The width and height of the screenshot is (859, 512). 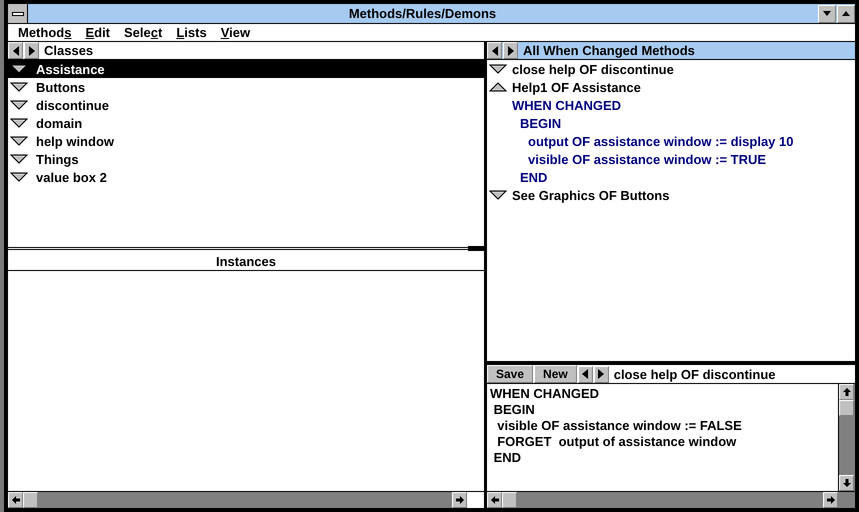 I want to click on system-menu-button, so click(x=18, y=13).